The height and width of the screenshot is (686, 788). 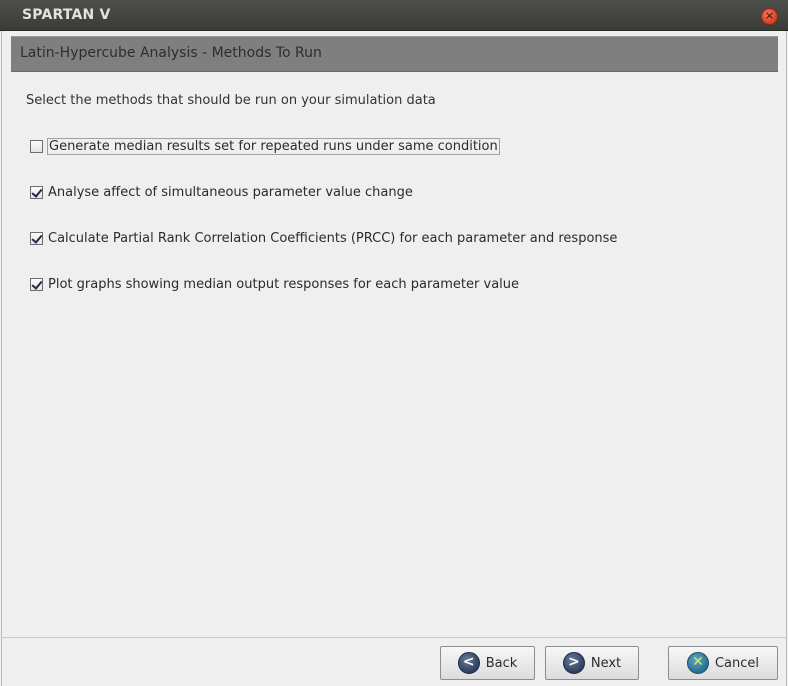 I want to click on back-button: < Back, so click(x=487, y=663).